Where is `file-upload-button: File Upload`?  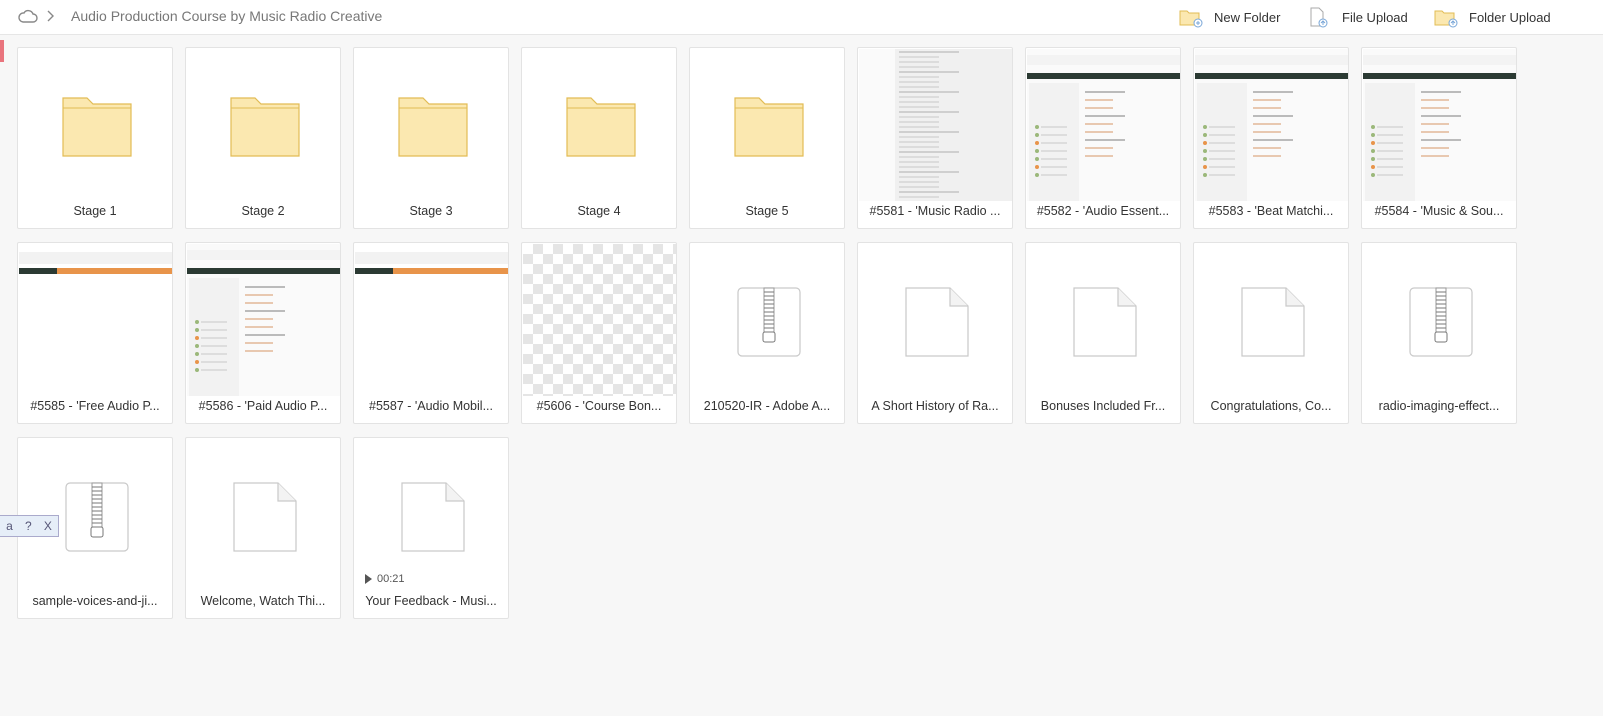
file-upload-button: File Upload is located at coordinates (1357, 17).